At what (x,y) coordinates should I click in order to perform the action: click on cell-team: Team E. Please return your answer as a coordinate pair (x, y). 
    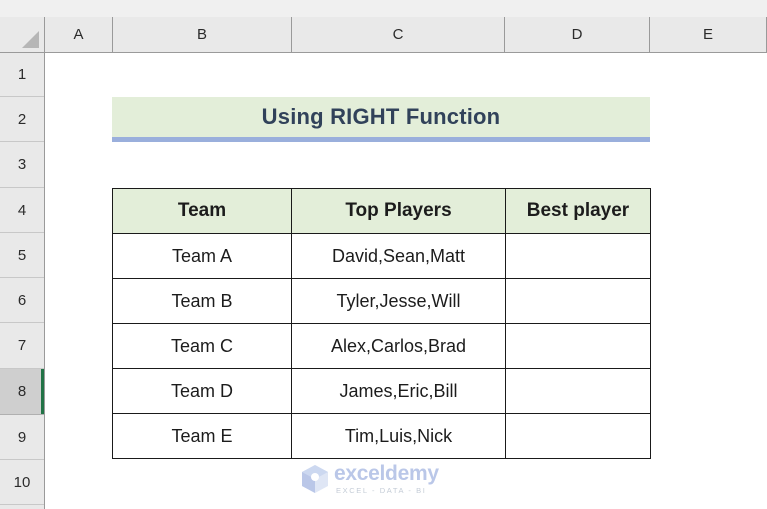
    Looking at the image, I should click on (202, 436).